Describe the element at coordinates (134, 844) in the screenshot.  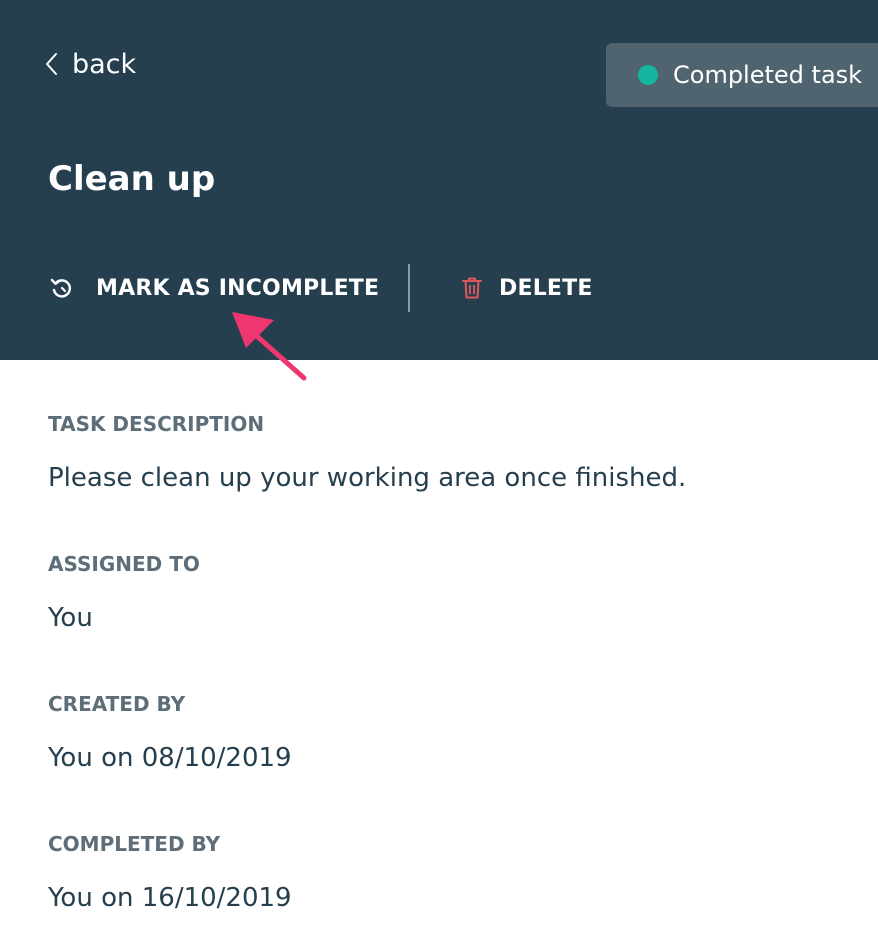
I see `completed-by-label: COMPLETED BY` at that location.